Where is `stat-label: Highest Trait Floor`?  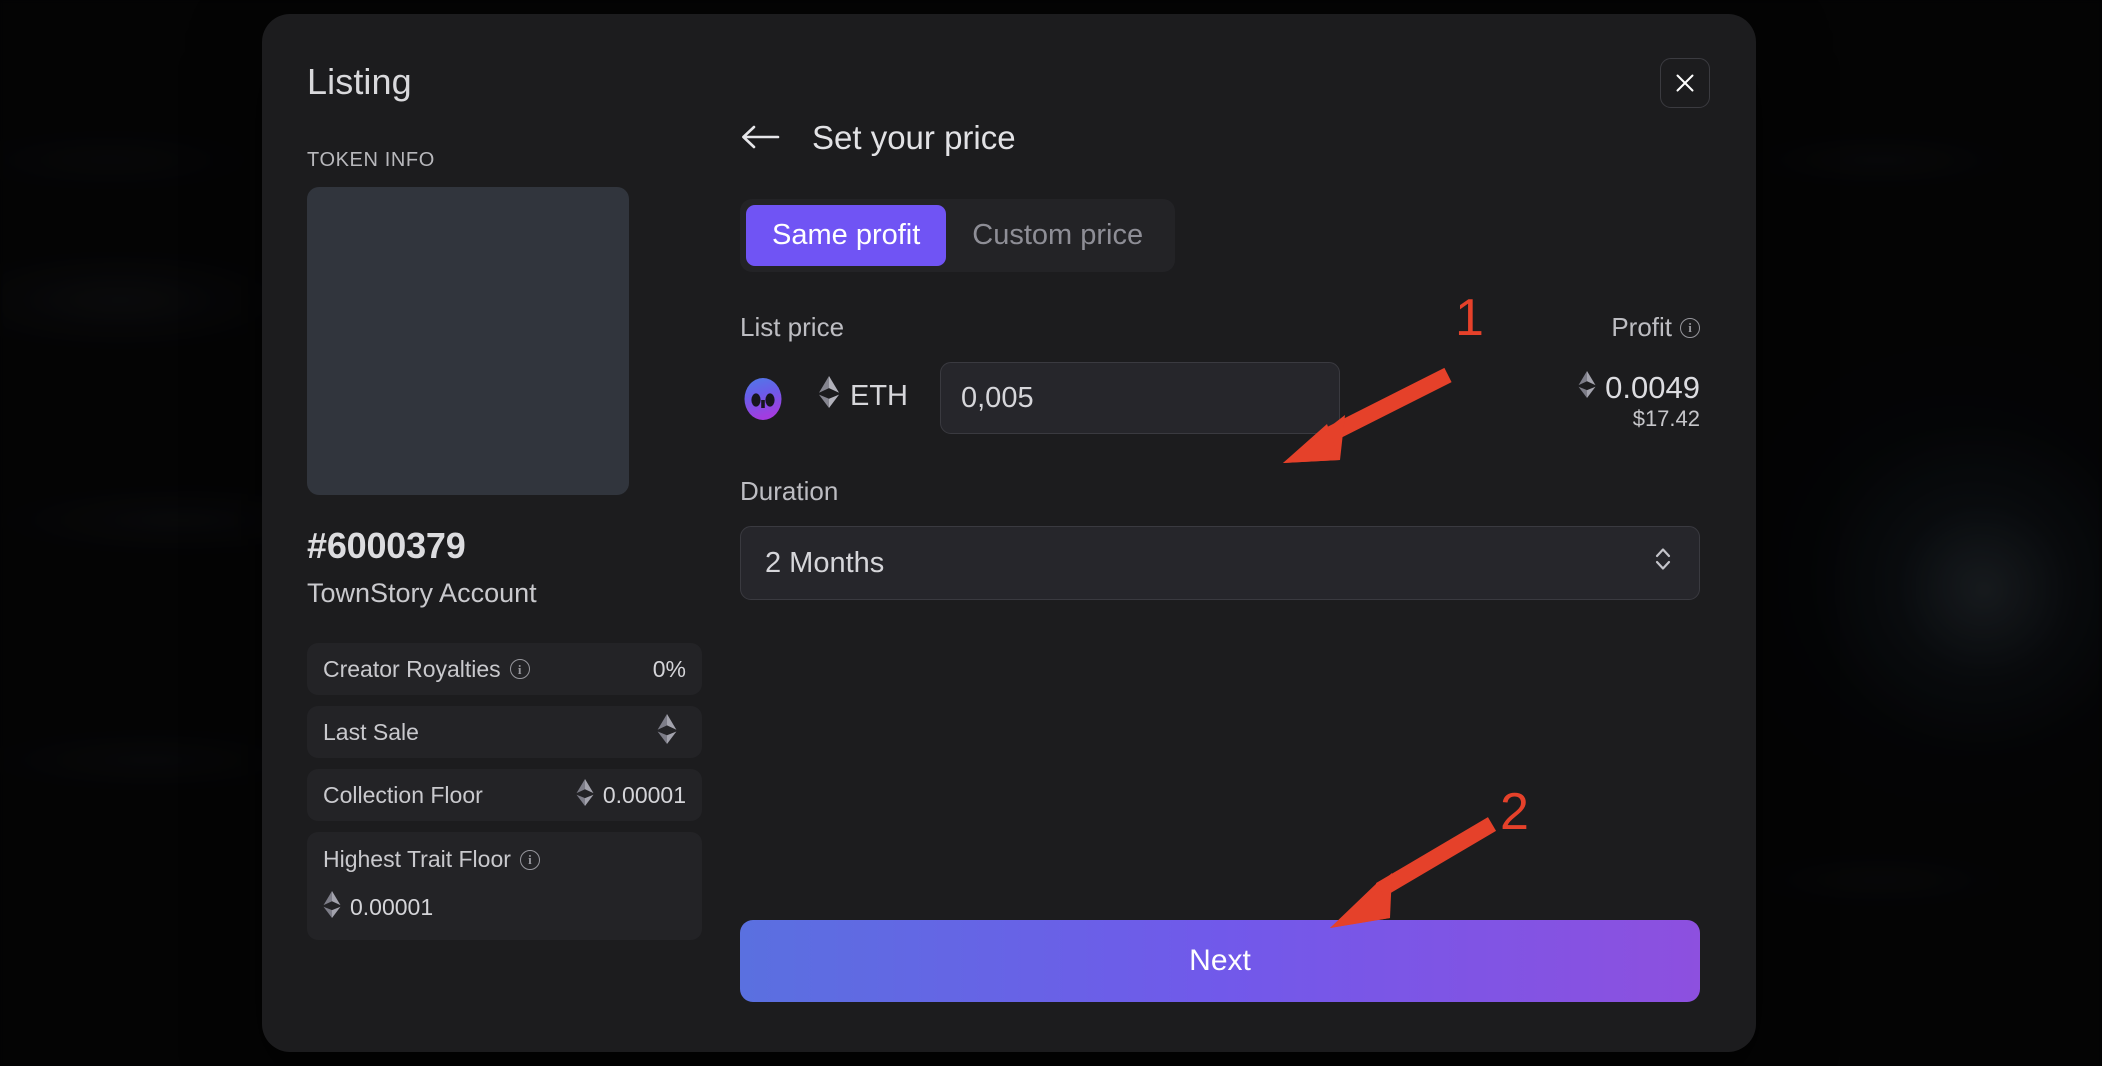 stat-label: Highest Trait Floor is located at coordinates (417, 859).